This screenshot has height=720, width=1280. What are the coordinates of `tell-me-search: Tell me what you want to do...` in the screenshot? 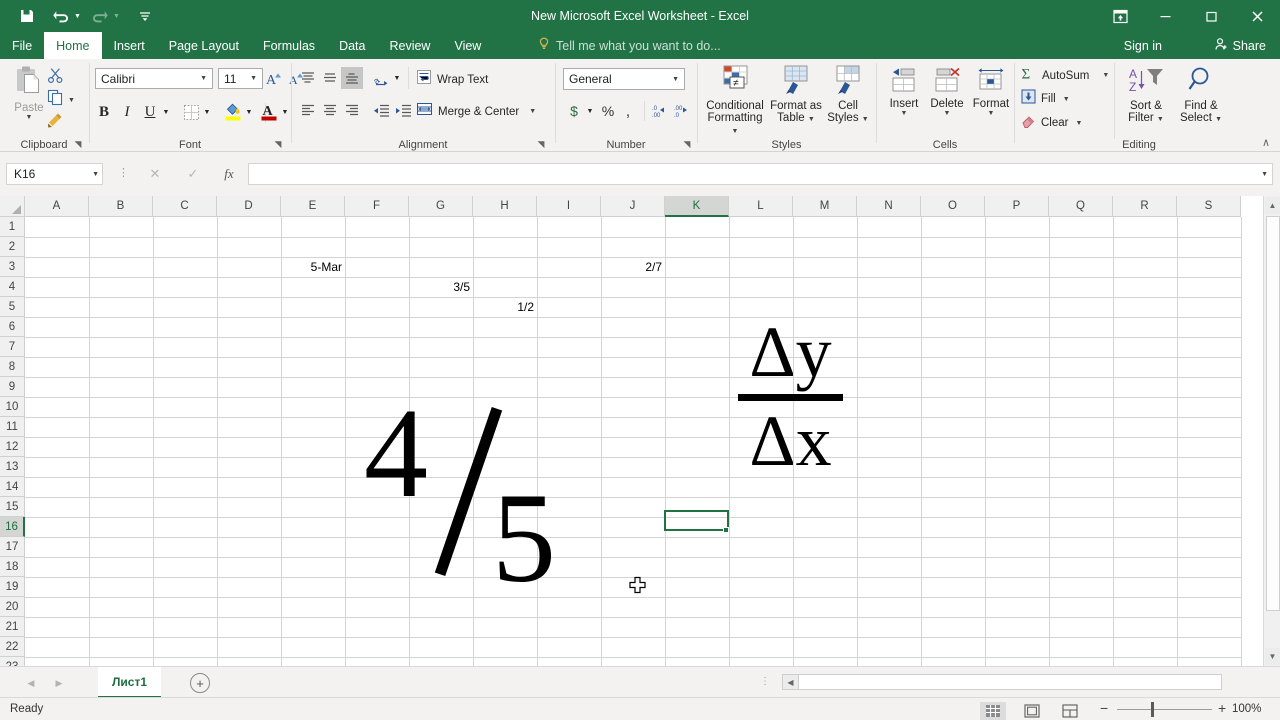 It's located at (629, 45).